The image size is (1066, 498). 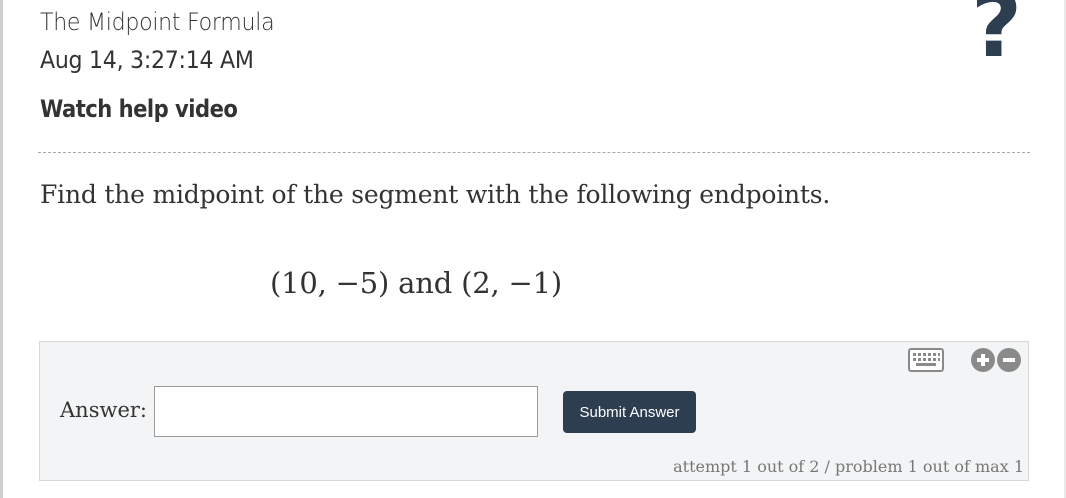 I want to click on answer-label: Answer:, so click(x=103, y=410).